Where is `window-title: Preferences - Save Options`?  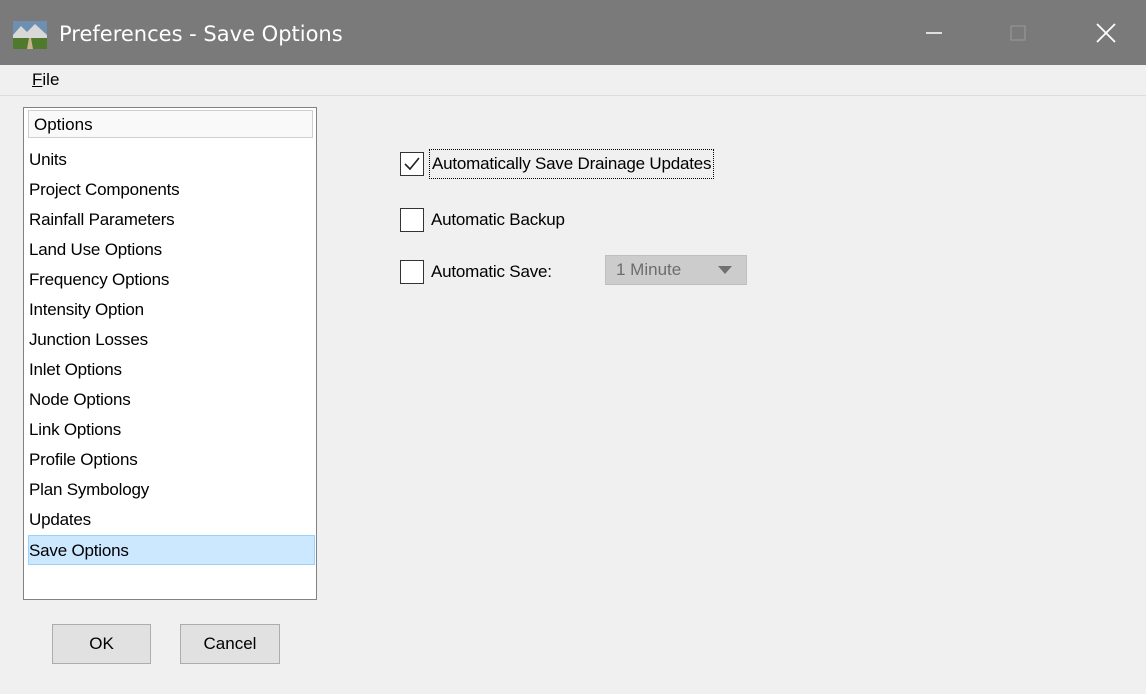 window-title: Preferences - Save Options is located at coordinates (201, 34).